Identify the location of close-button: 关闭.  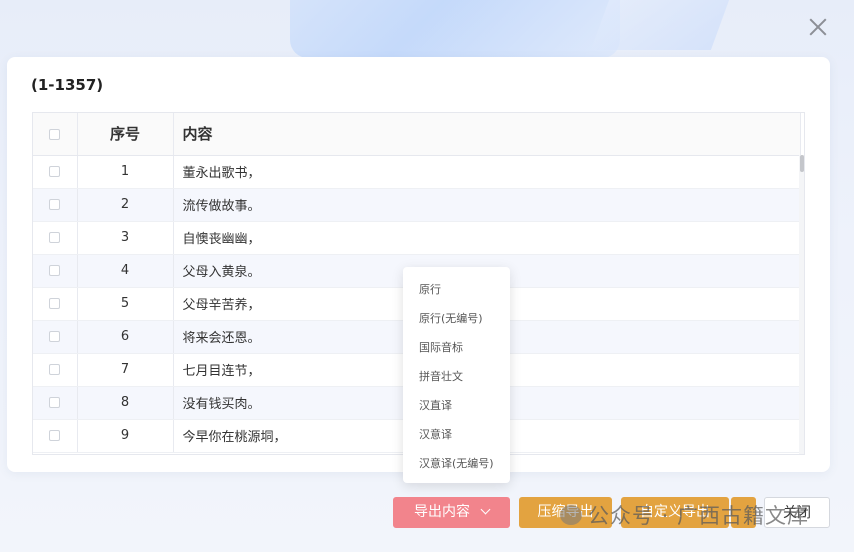
(797, 512).